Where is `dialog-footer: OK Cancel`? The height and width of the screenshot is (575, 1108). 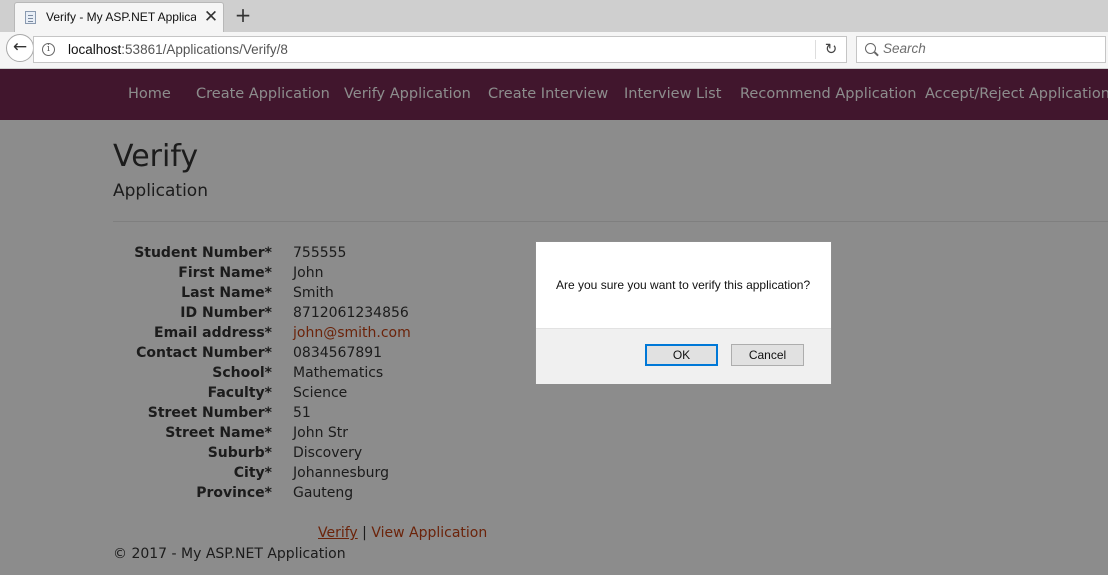
dialog-footer: OK Cancel is located at coordinates (683, 356).